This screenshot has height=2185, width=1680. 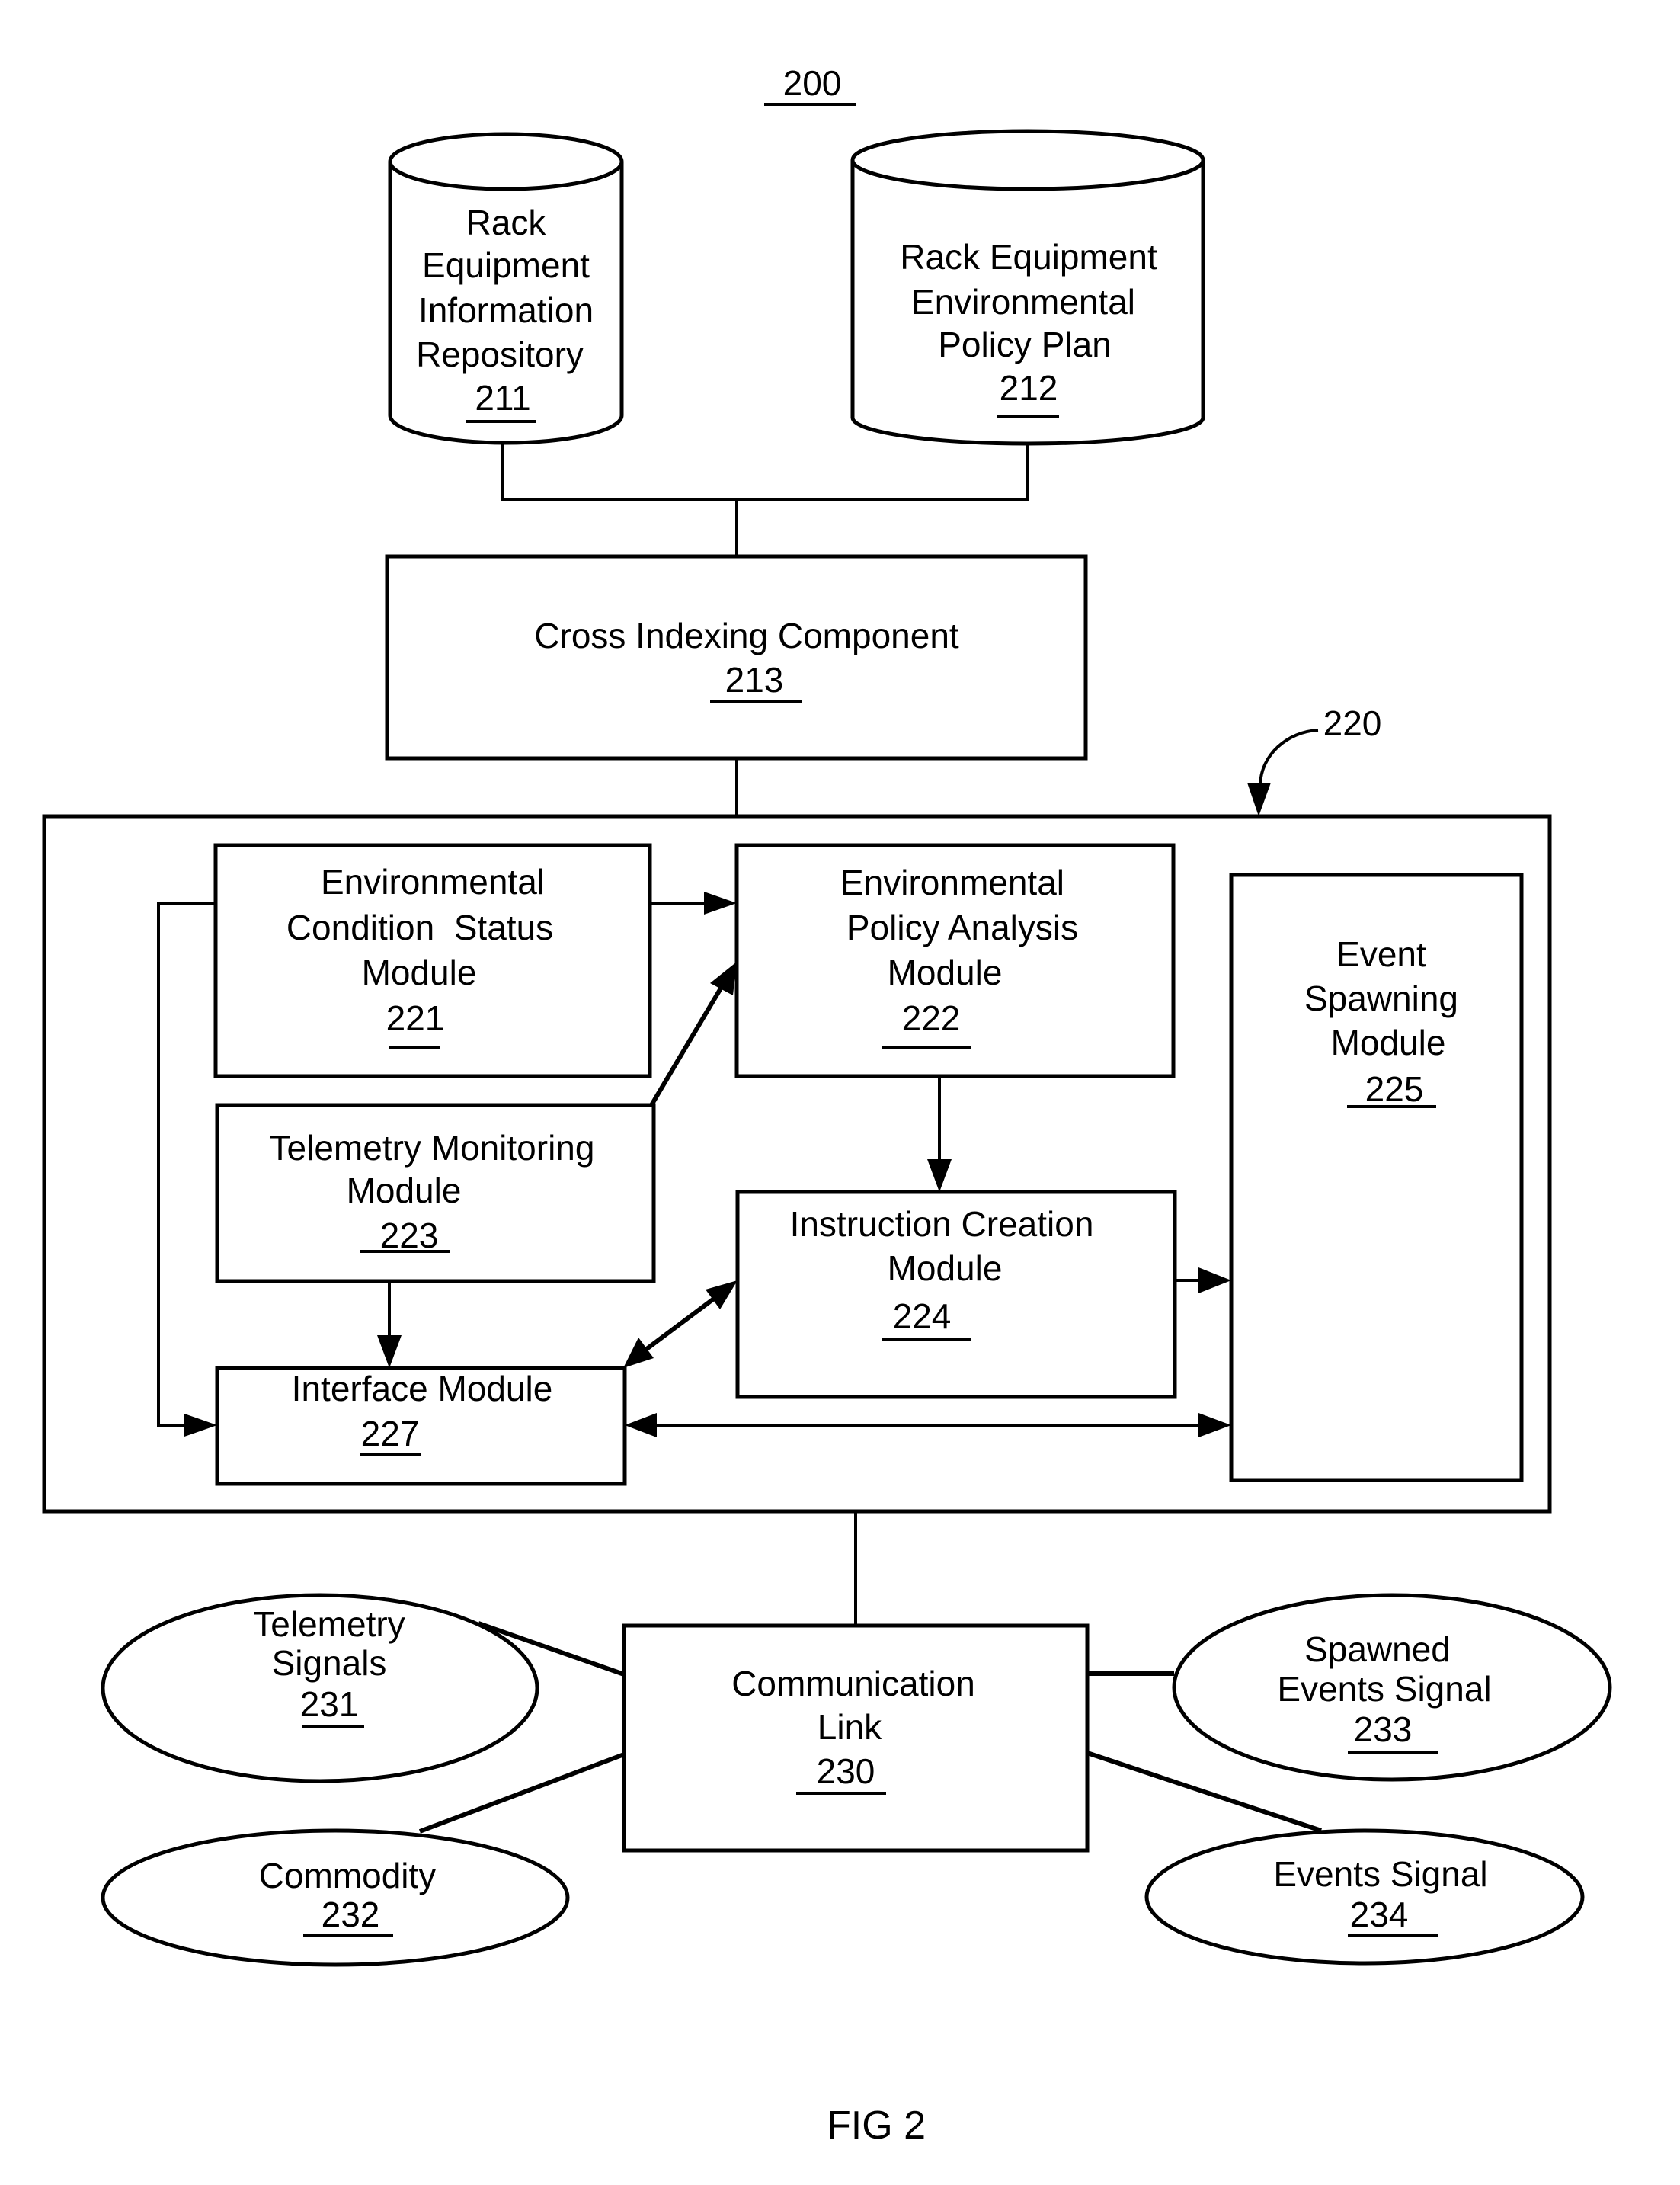 What do you see at coordinates (329, 1663) in the screenshot?
I see `telemetry-signals-label-line-2: Signals` at bounding box center [329, 1663].